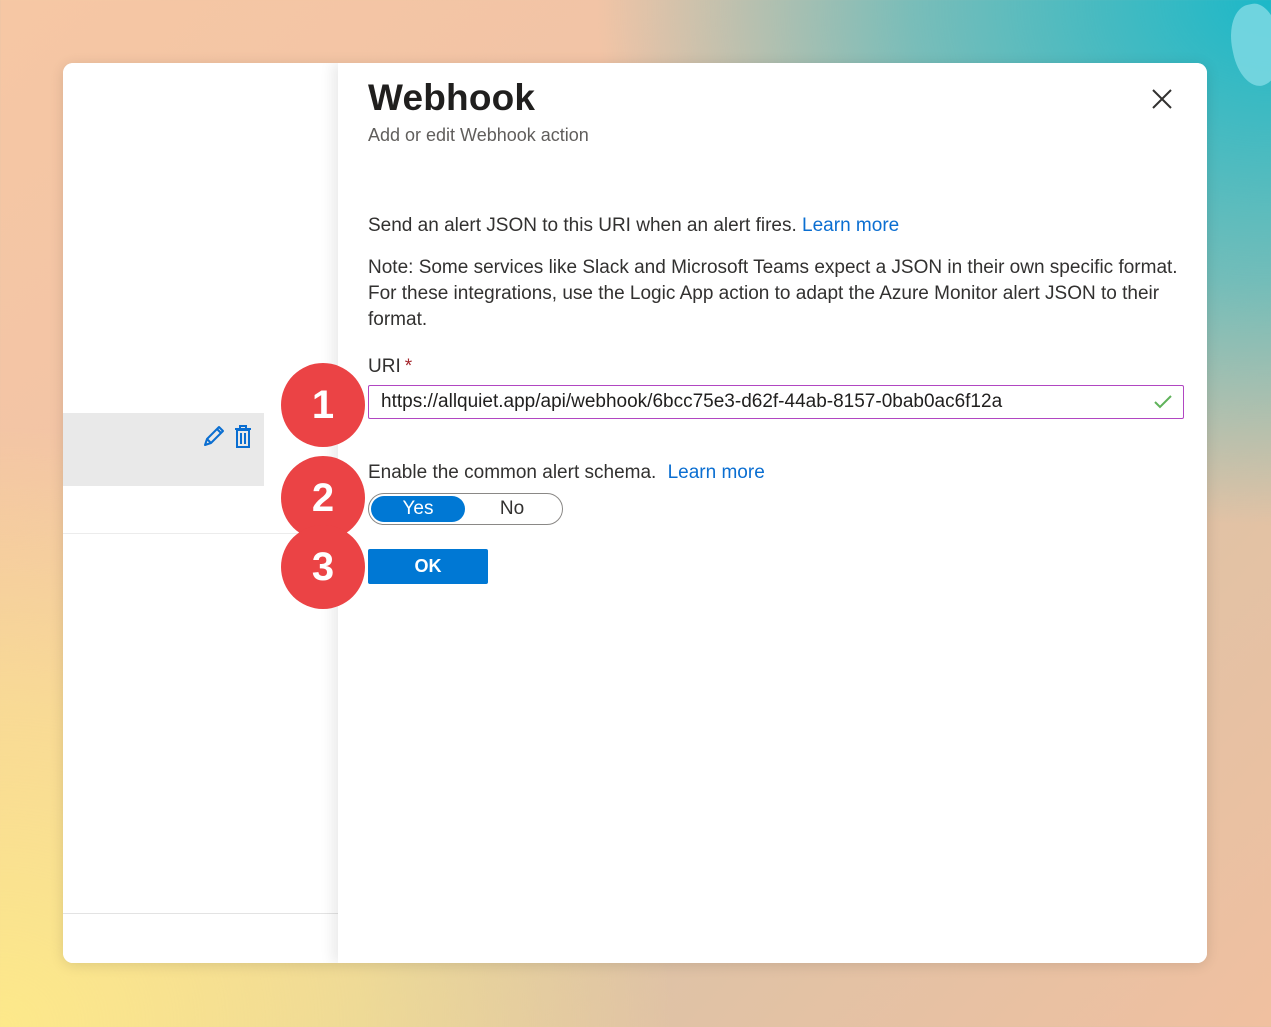 Image resolution: width=1271 pixels, height=1027 pixels. Describe the element at coordinates (408, 366) in the screenshot. I see `required-marker: *` at that location.